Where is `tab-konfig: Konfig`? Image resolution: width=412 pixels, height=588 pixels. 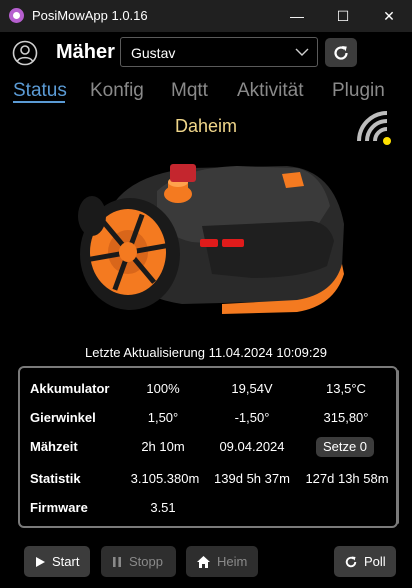
tab-konfig: Konfig is located at coordinates (117, 91).